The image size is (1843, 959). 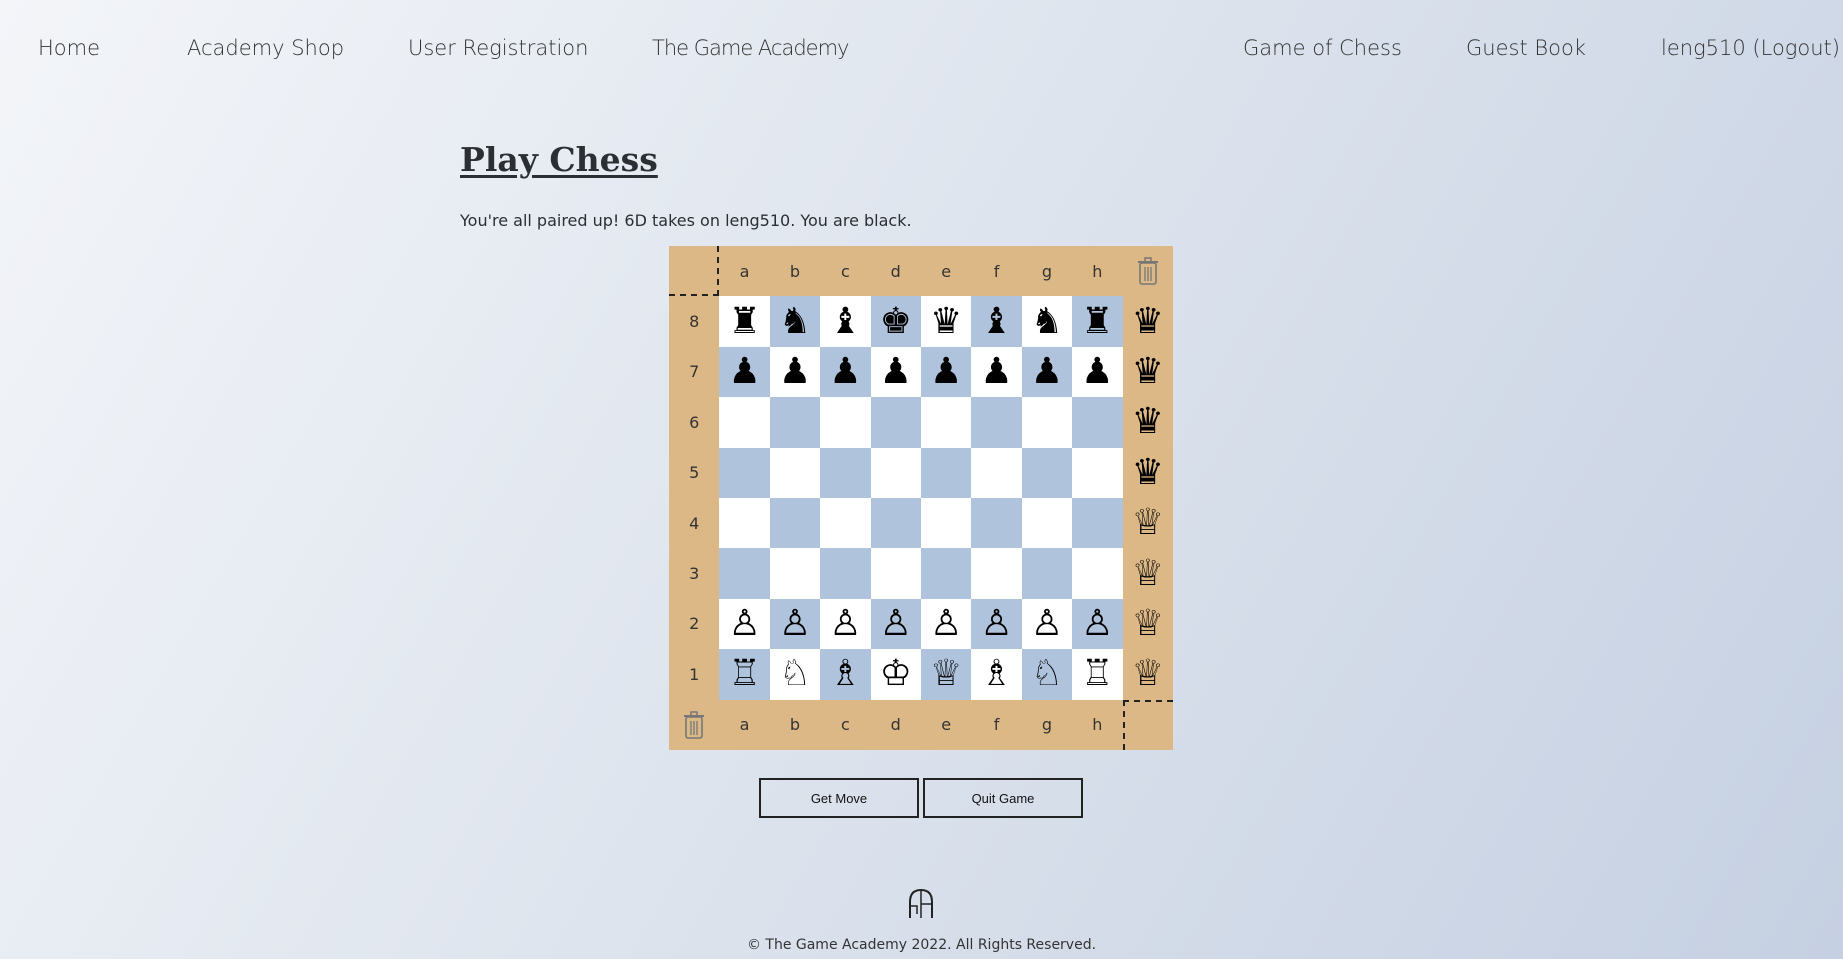 I want to click on board-square-b7: ♟, so click(x=795, y=372).